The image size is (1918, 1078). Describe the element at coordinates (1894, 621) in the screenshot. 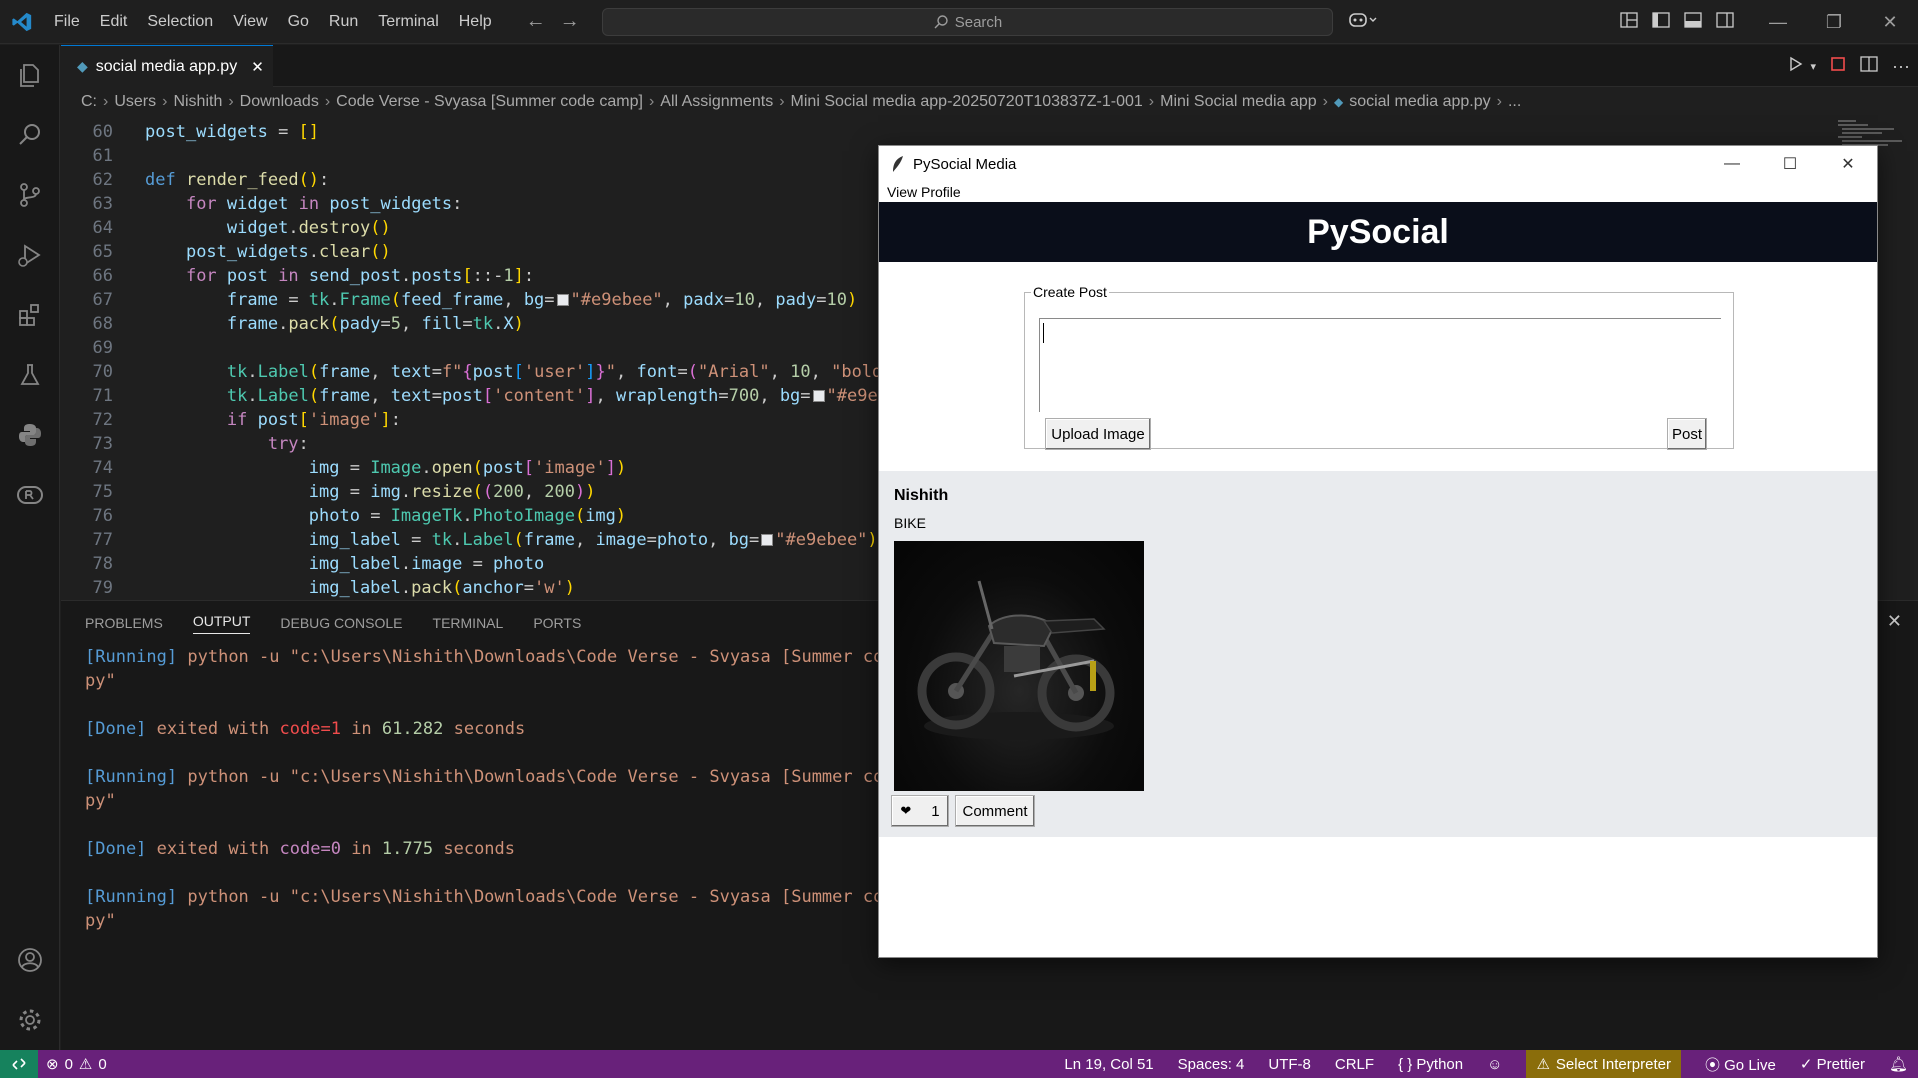

I see `close-panel-icon: ✕` at that location.